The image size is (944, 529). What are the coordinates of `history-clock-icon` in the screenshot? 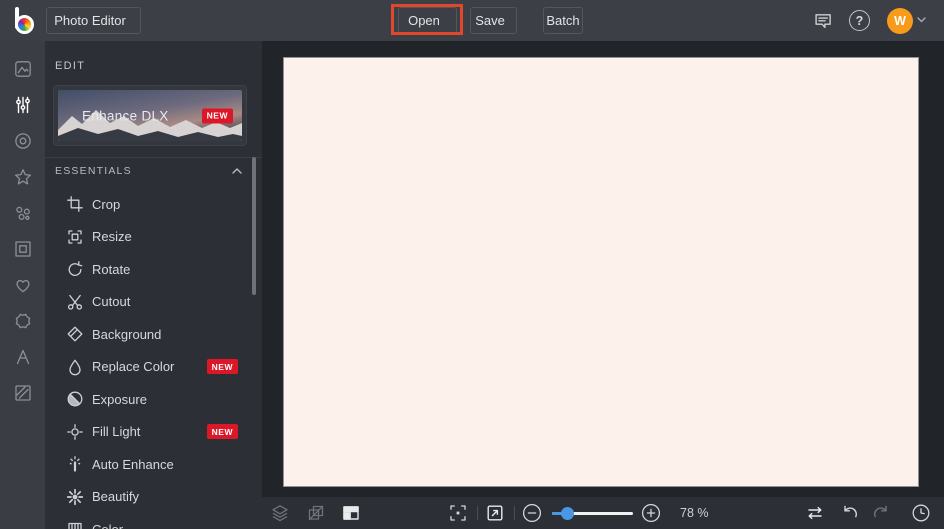 It's located at (921, 513).